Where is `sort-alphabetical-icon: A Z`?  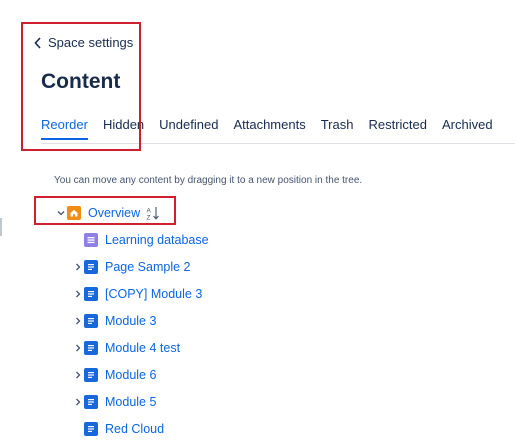
sort-alphabetical-icon: A Z is located at coordinates (153, 213).